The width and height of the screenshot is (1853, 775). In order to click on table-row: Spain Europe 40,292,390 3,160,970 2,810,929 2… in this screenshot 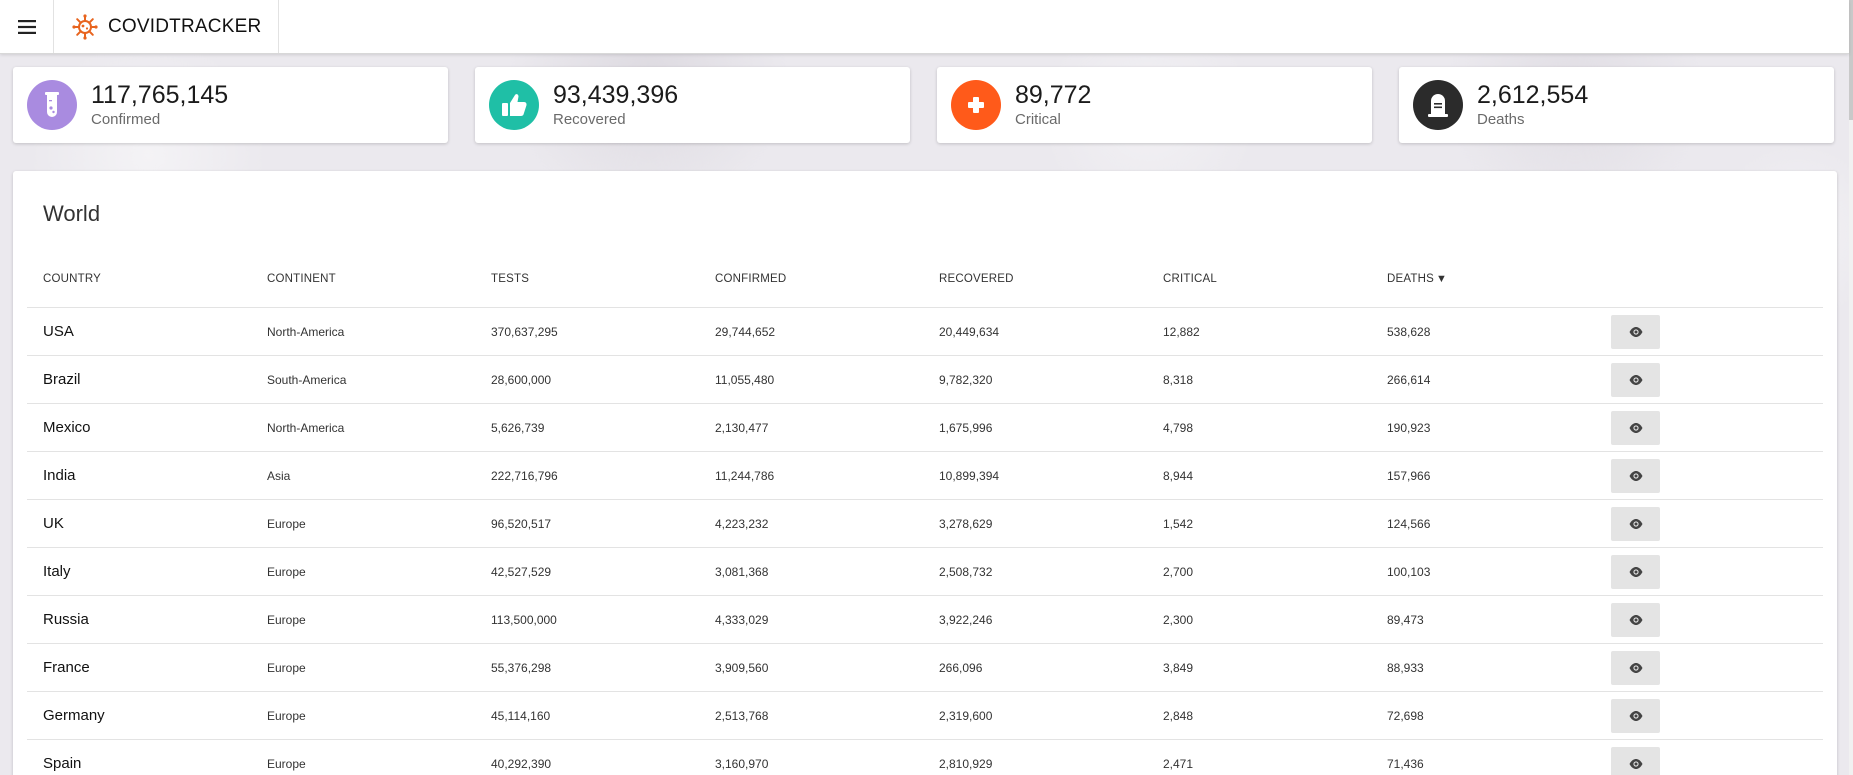, I will do `click(925, 757)`.